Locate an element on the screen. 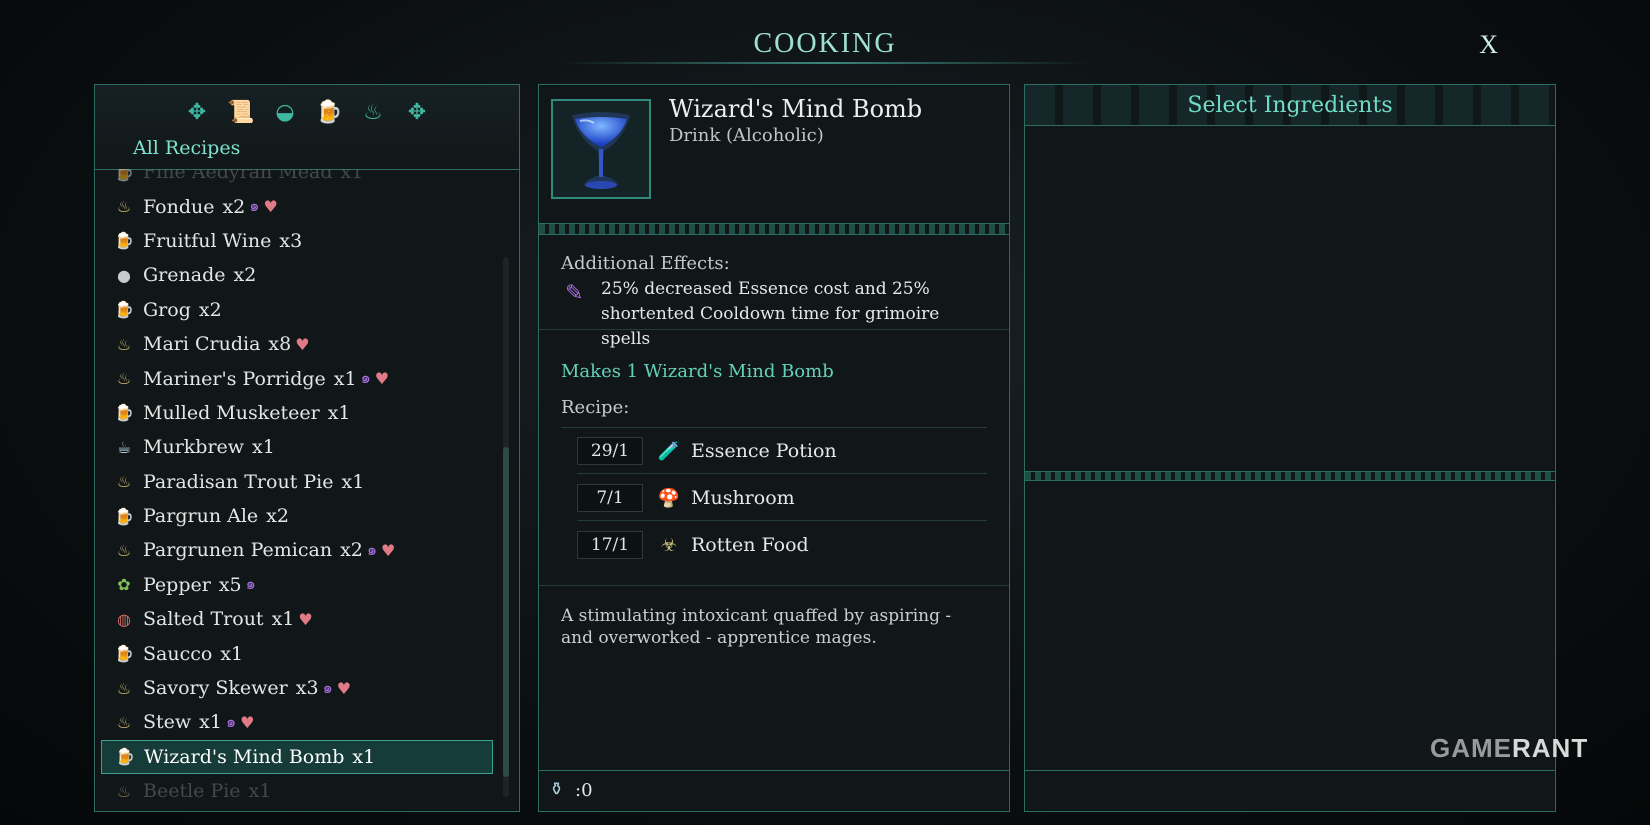 This screenshot has width=1650, height=825. recipe-qty: x3 is located at coordinates (307, 688).